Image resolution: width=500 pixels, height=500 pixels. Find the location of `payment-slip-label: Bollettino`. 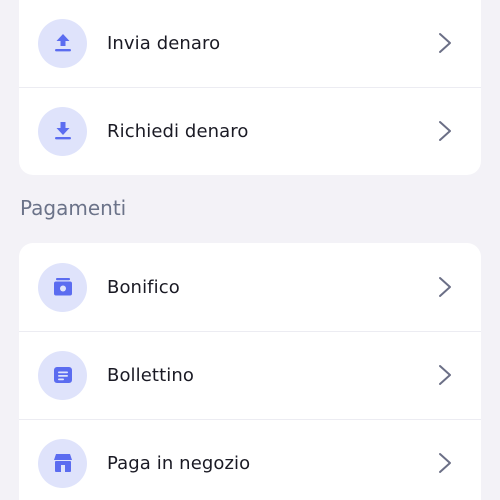

payment-slip-label: Bollettino is located at coordinates (150, 375).